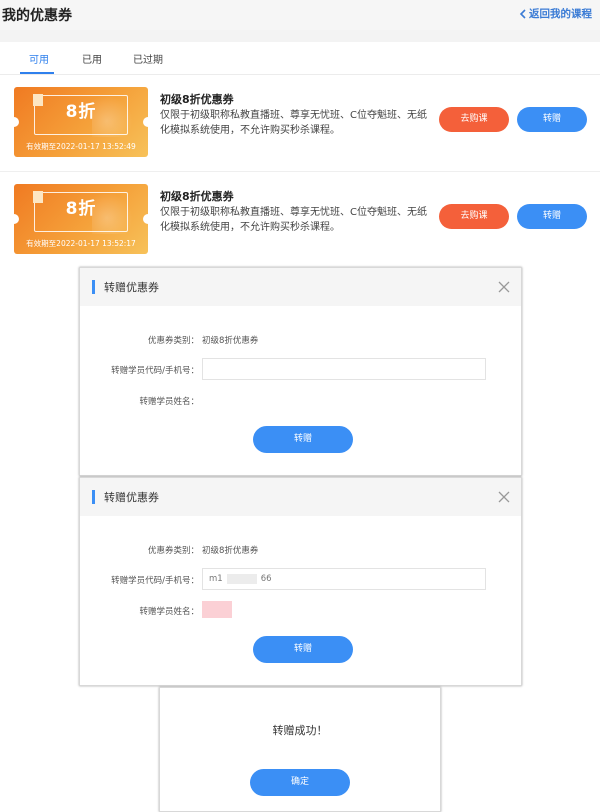 This screenshot has width=600, height=812. I want to click on coupon-validity: 有效期至2022-01-17 13:52:17, so click(81, 243).